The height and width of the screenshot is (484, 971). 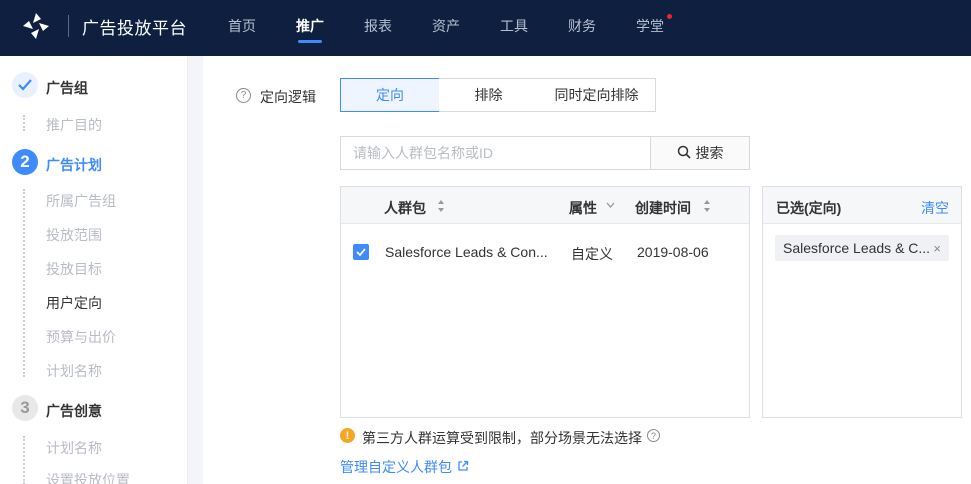 I want to click on option-target-and-exclude: 同时定向排除, so click(x=597, y=95).